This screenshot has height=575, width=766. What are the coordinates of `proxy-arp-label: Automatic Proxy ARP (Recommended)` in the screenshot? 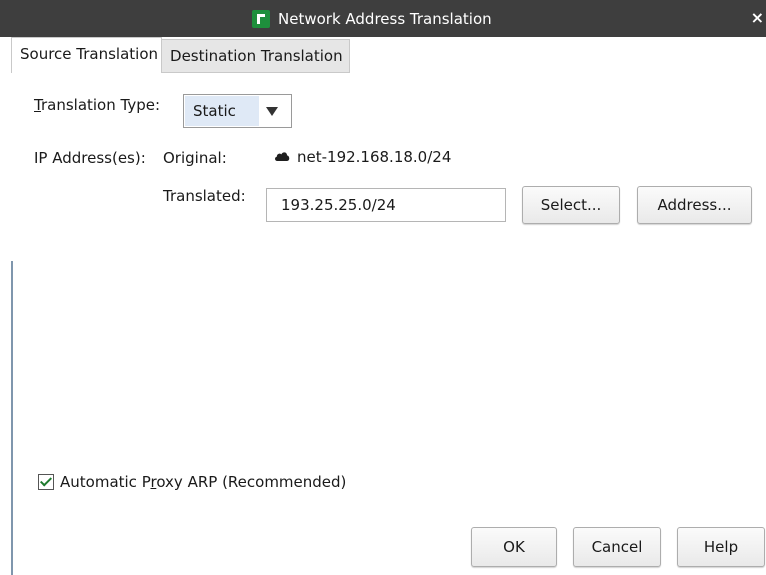 It's located at (203, 482).